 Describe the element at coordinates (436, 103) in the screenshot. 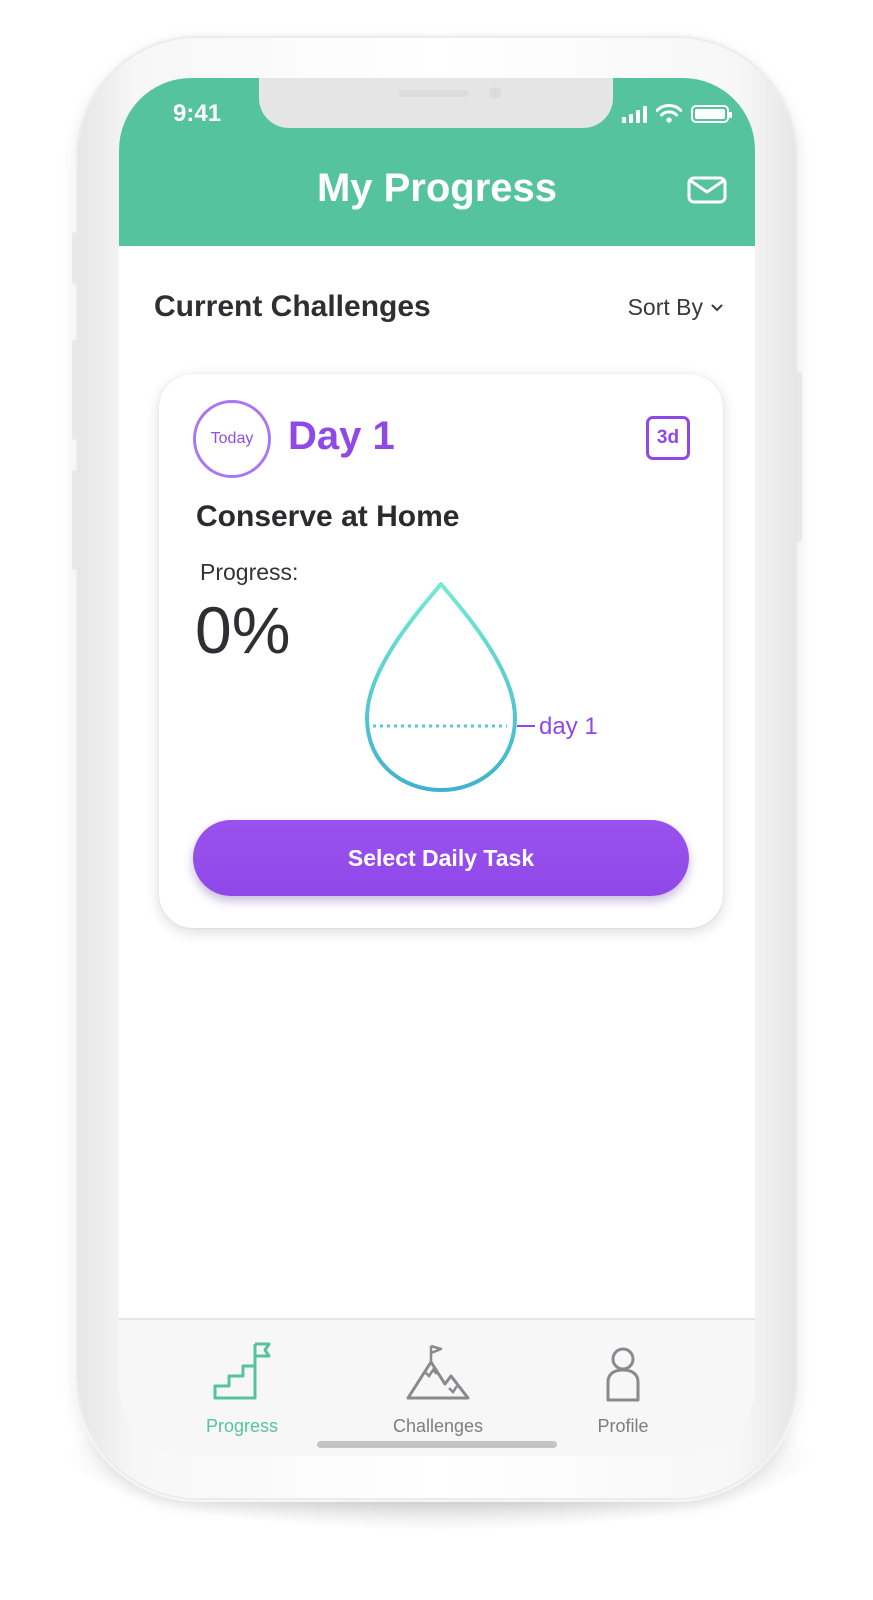

I see `device-notch` at that location.